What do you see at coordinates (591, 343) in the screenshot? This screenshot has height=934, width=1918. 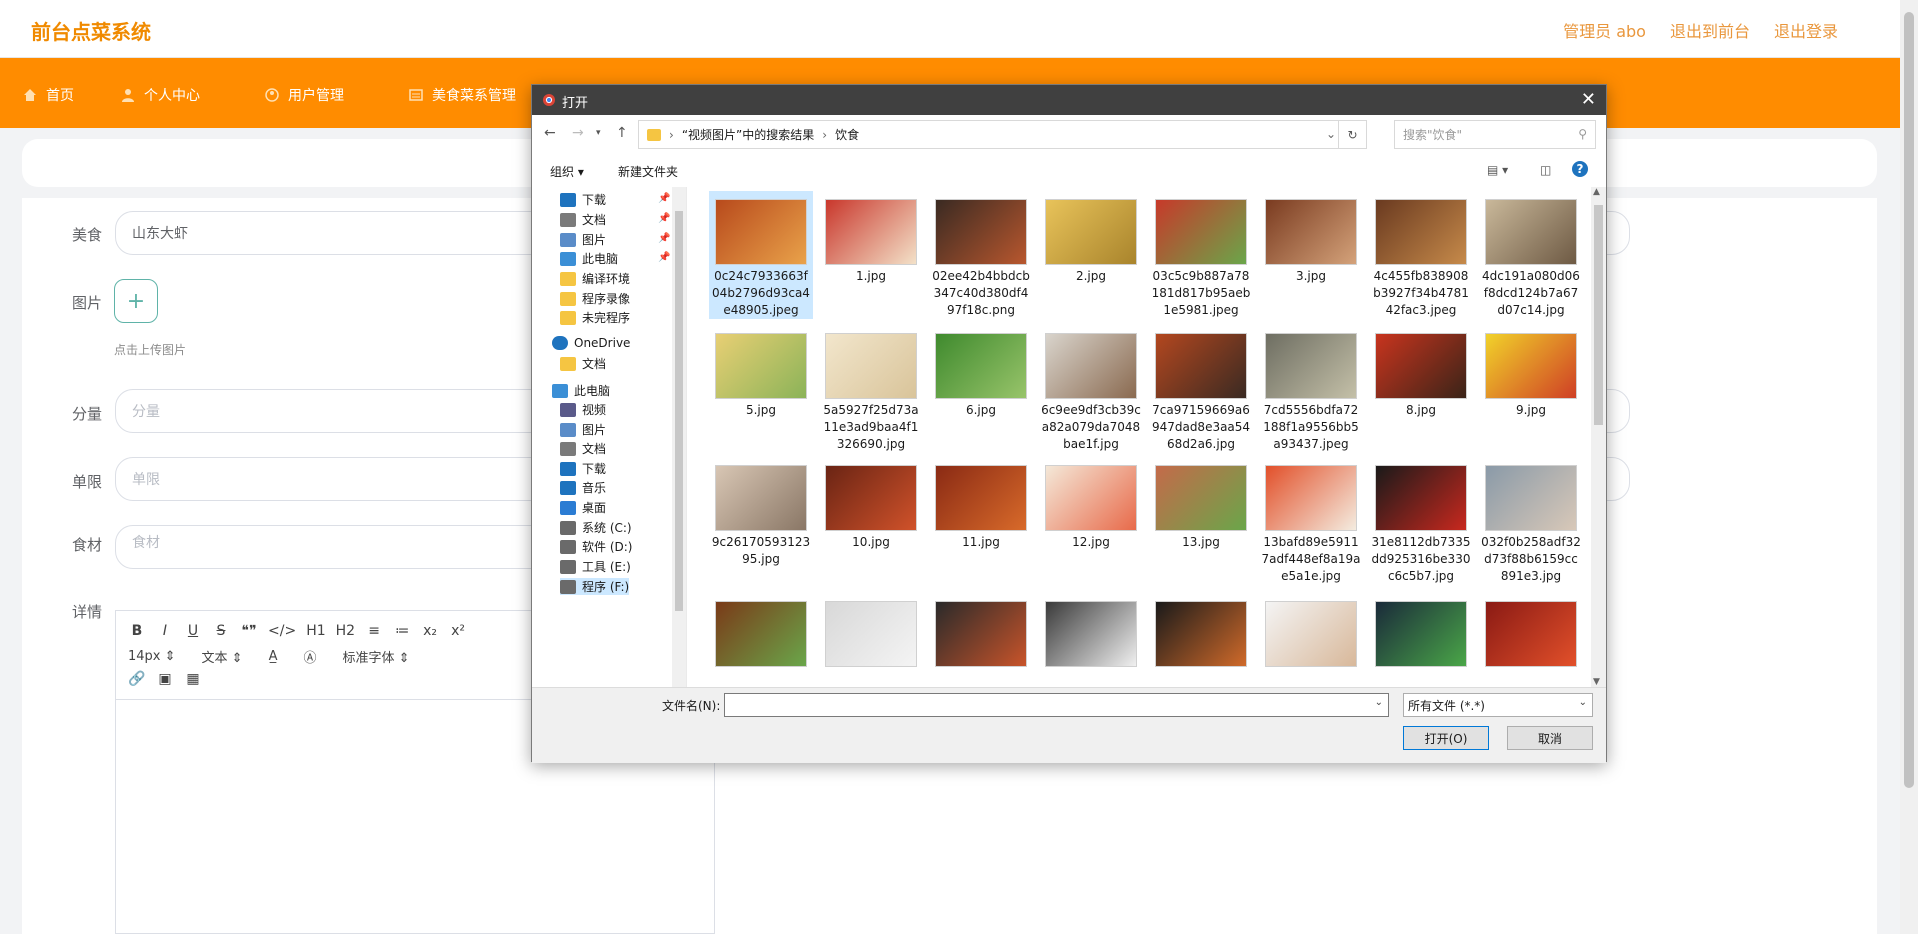 I see `nav-tree-item: OneDrive` at bounding box center [591, 343].